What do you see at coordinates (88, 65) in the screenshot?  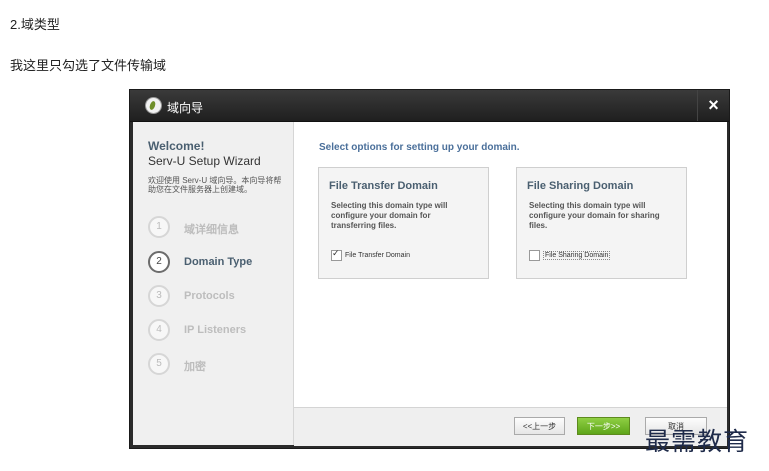 I see `page-note: 我这里只勾选了文件传输域` at bounding box center [88, 65].